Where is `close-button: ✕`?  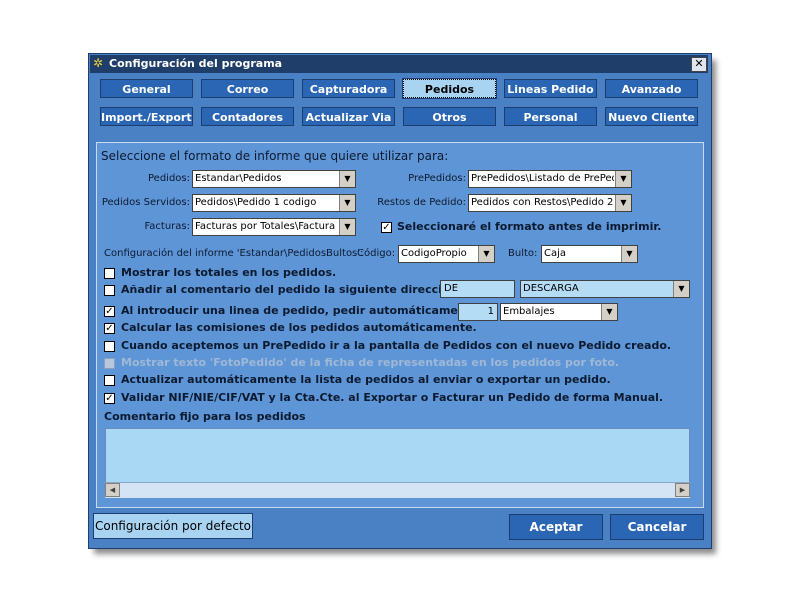
close-button: ✕ is located at coordinates (699, 64).